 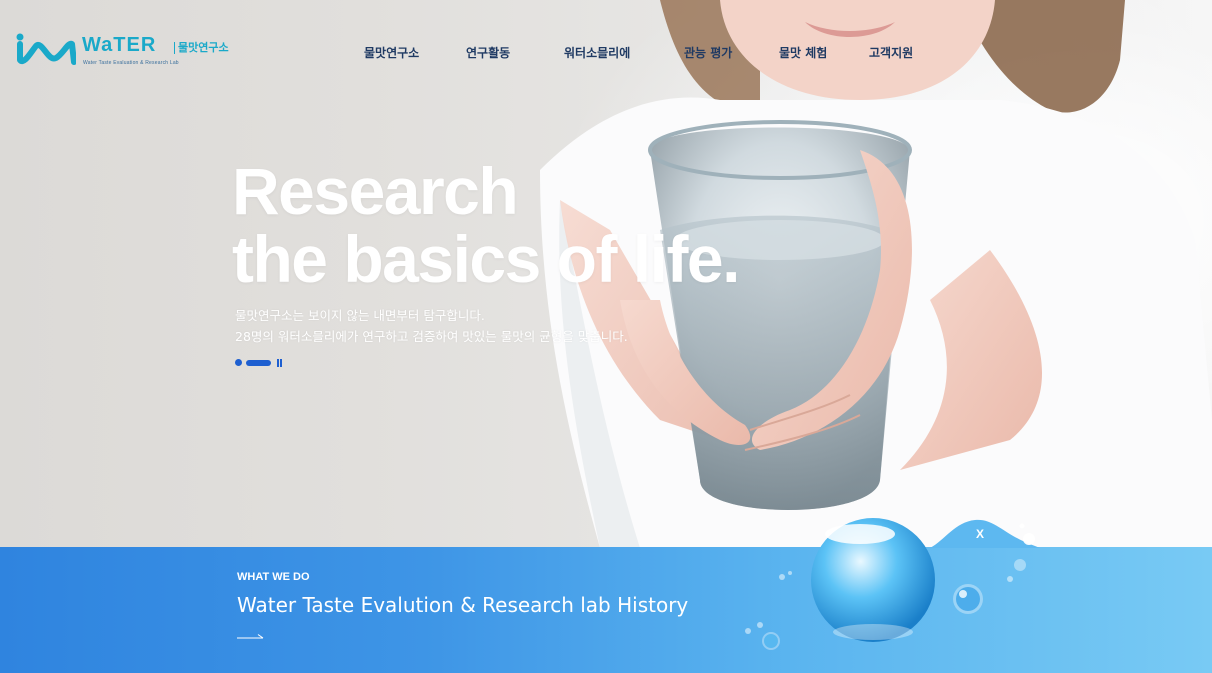 What do you see at coordinates (273, 577) in the screenshot?
I see `band-eyebrow: WHAT WE DO` at bounding box center [273, 577].